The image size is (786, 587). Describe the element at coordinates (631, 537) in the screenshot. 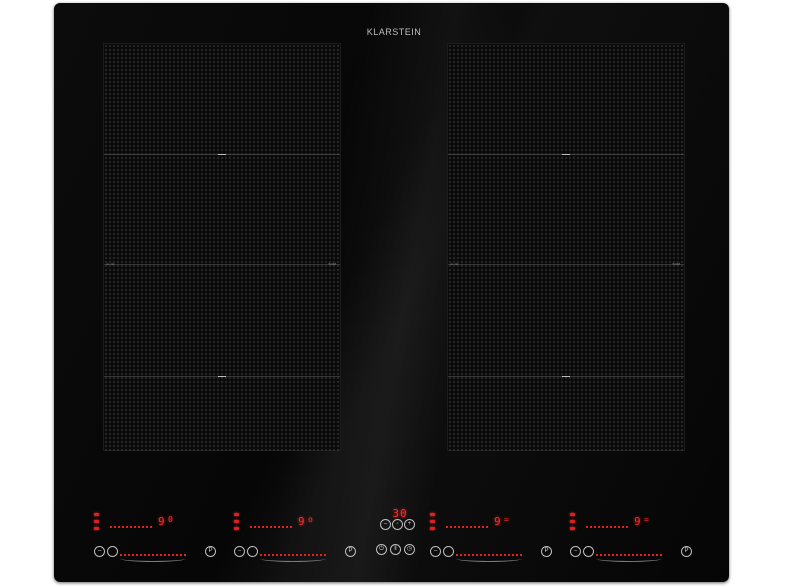

I see `burner-control-4: 9 = – P` at that location.